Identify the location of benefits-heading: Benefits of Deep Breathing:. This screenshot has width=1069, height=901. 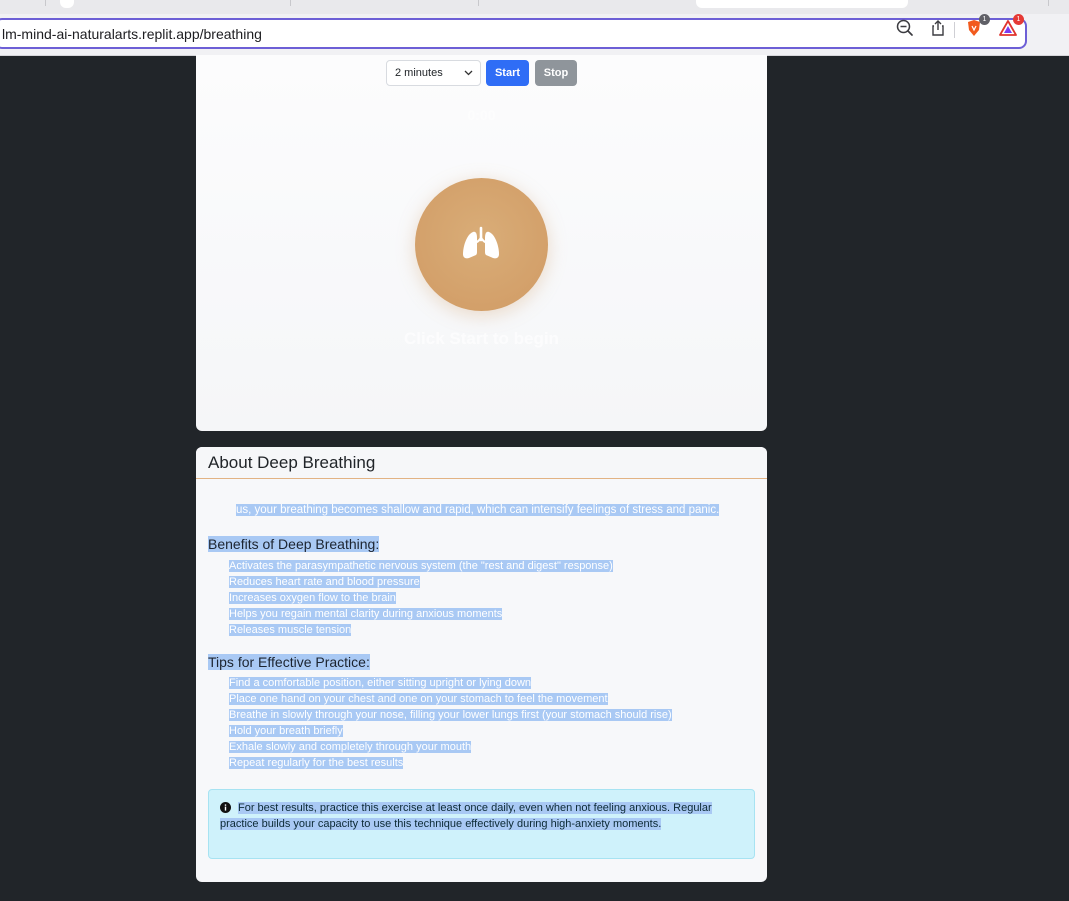
(294, 544).